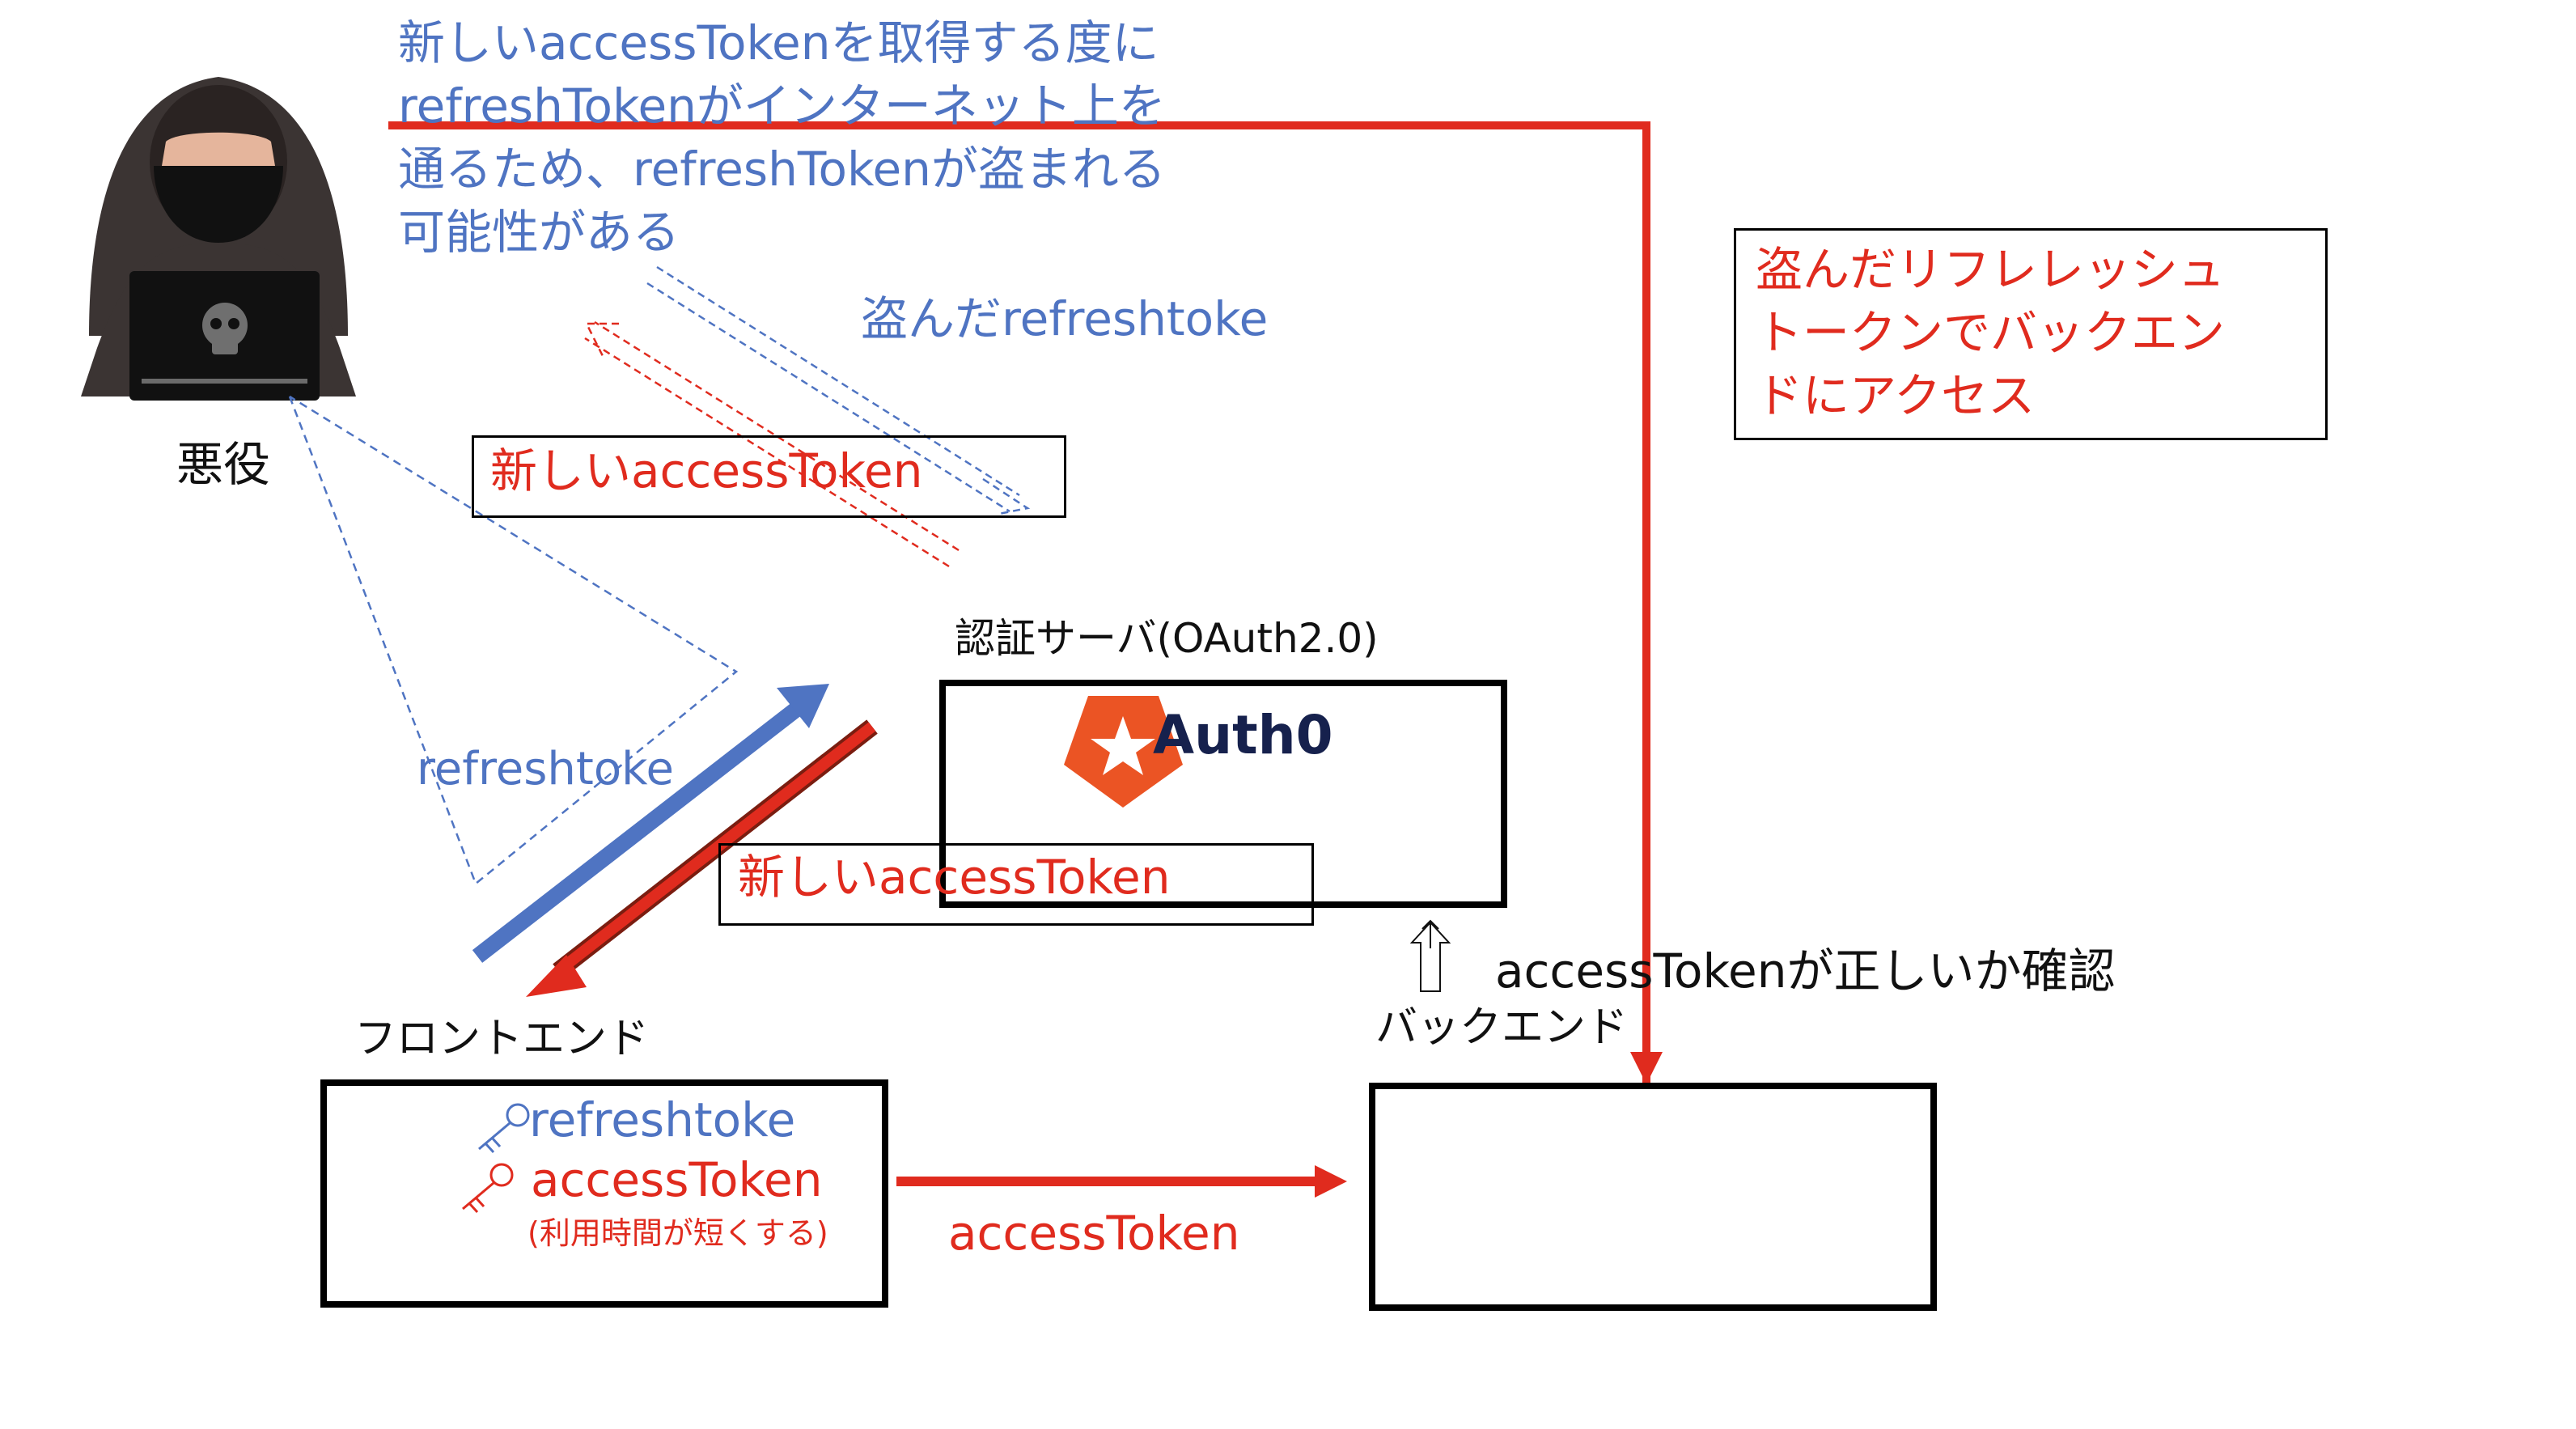 The height and width of the screenshot is (1429, 2576). I want to click on auth0-logo-text: Auth0, so click(1243, 735).